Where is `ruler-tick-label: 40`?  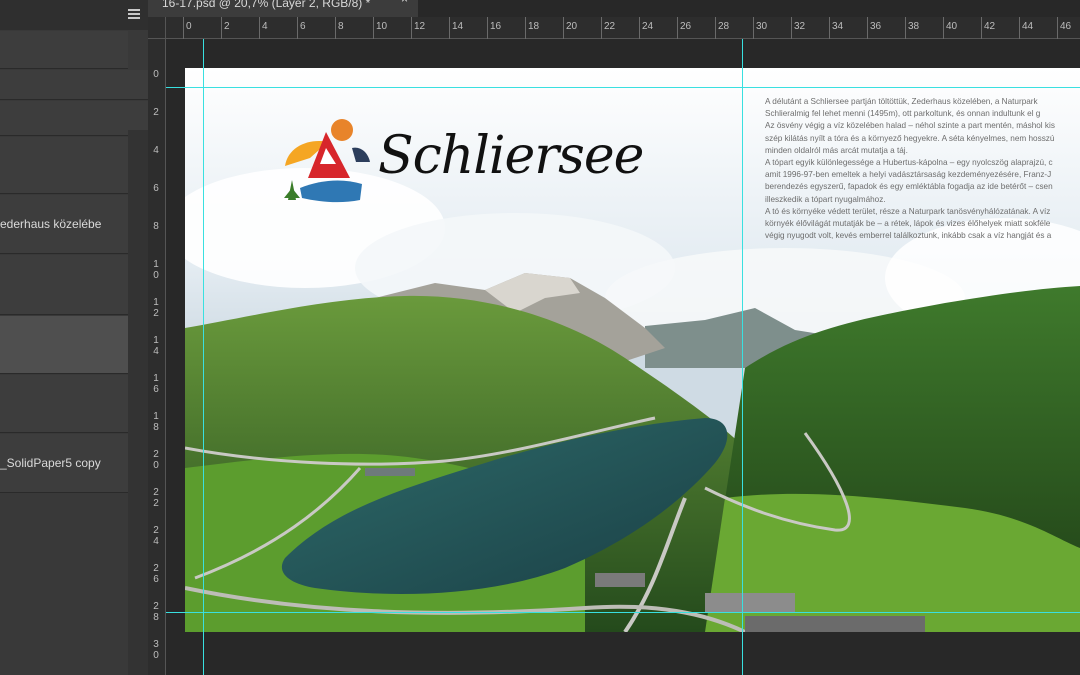
ruler-tick-label: 40 is located at coordinates (950, 28).